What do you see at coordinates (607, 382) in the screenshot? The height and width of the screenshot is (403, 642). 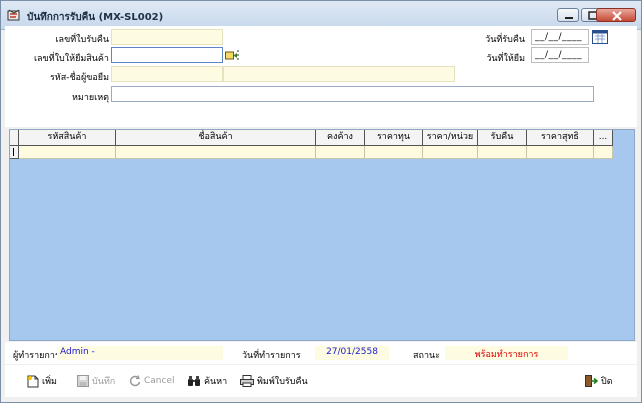 I see `close-label: ปิด` at bounding box center [607, 382].